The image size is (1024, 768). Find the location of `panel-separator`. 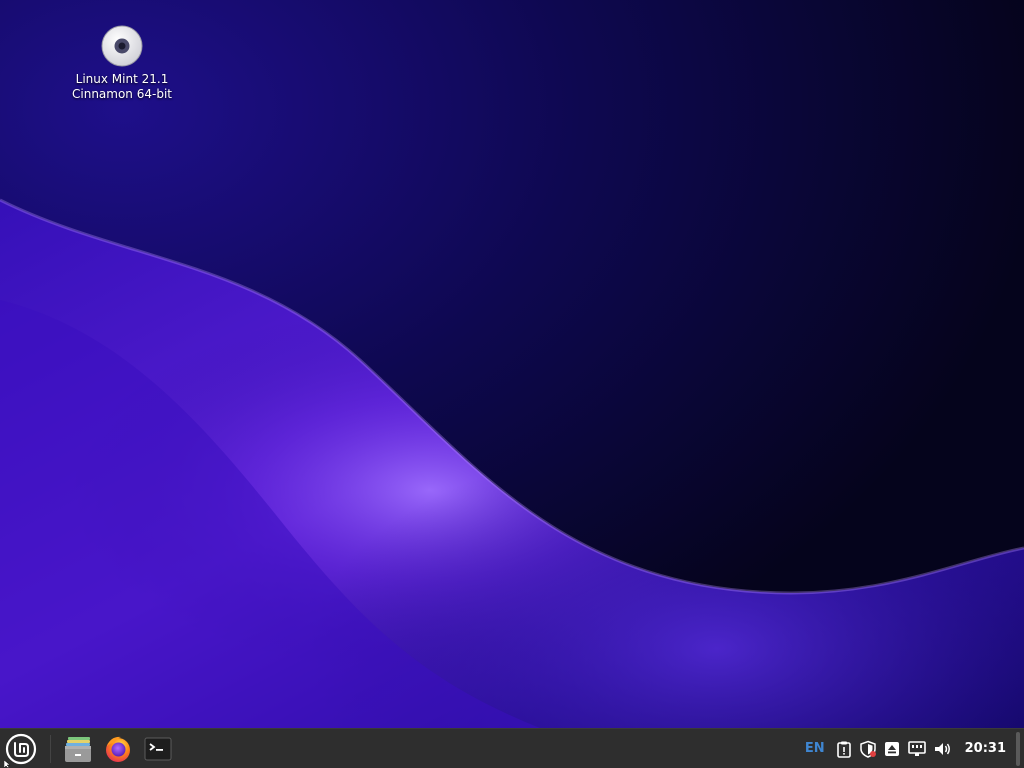

panel-separator is located at coordinates (50, 749).